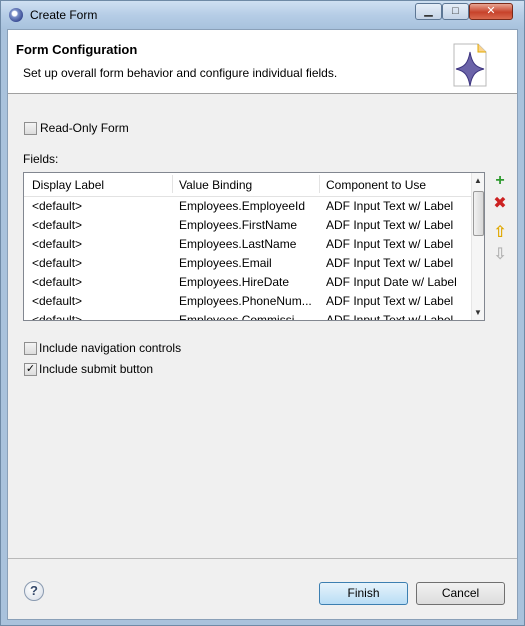 The image size is (525, 626). Describe the element at coordinates (491, 11) in the screenshot. I see `close-button: ✕` at that location.